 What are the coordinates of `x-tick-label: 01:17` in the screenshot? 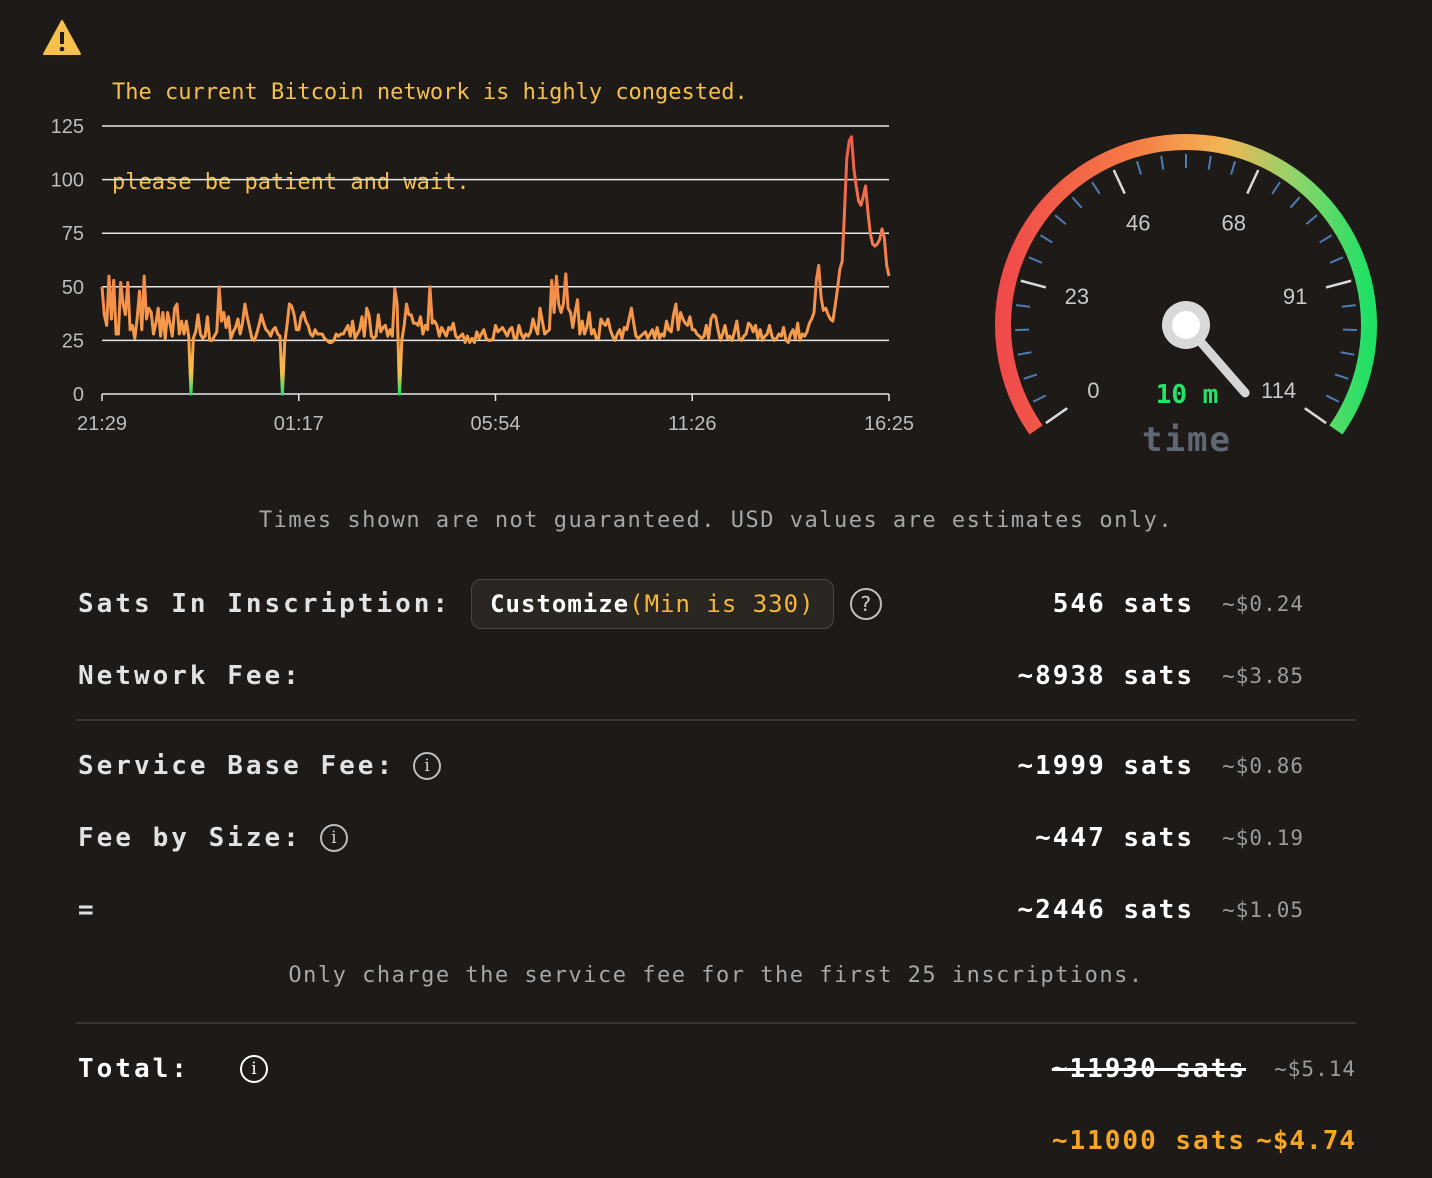 It's located at (299, 424).